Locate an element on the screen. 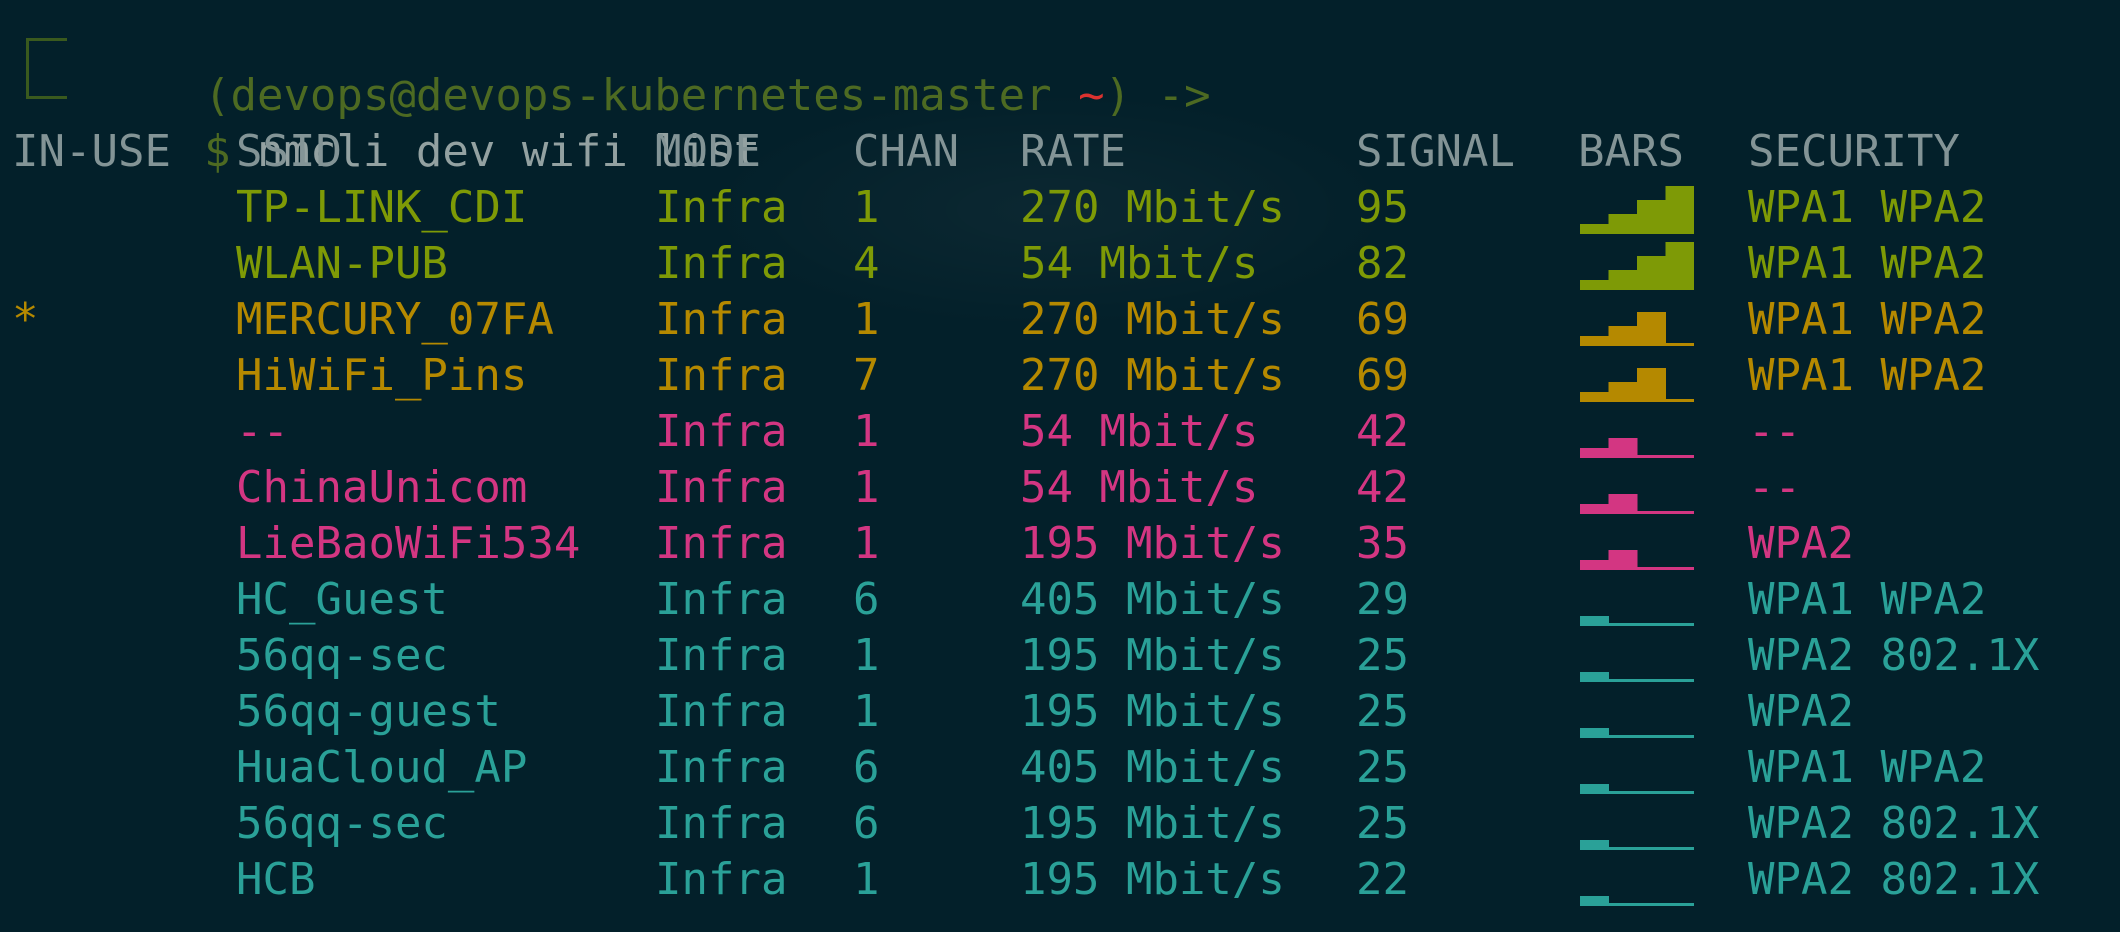  cell-signal: 29 is located at coordinates (1382, 599).